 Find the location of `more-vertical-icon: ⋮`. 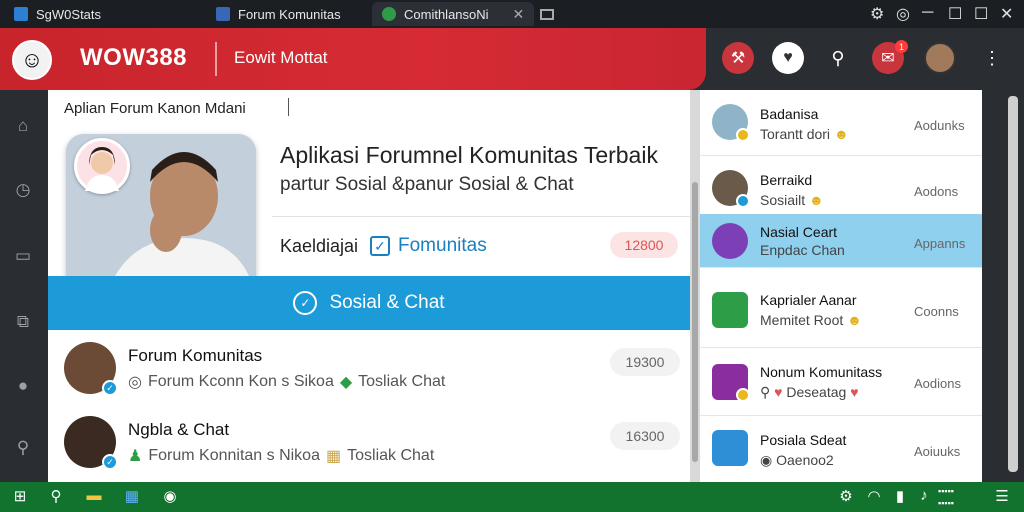

more-vertical-icon: ⋮ is located at coordinates (992, 57).